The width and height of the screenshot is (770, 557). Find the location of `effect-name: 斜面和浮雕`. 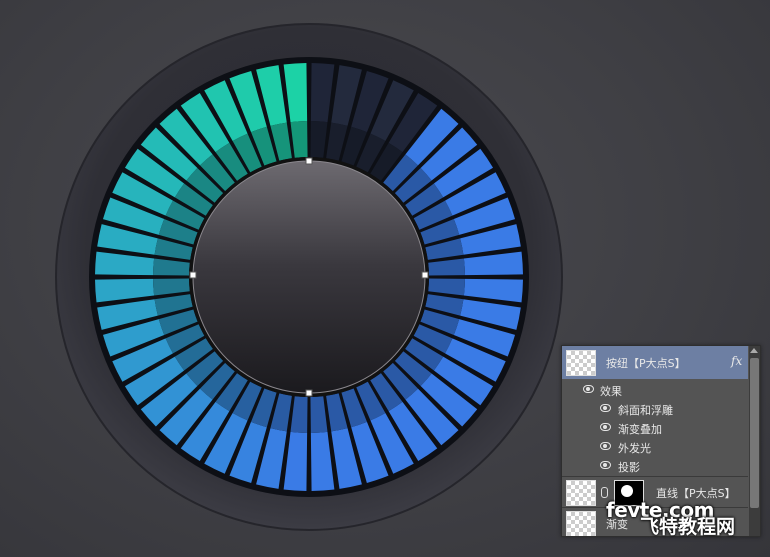

effect-name: 斜面和浮雕 is located at coordinates (645, 410).